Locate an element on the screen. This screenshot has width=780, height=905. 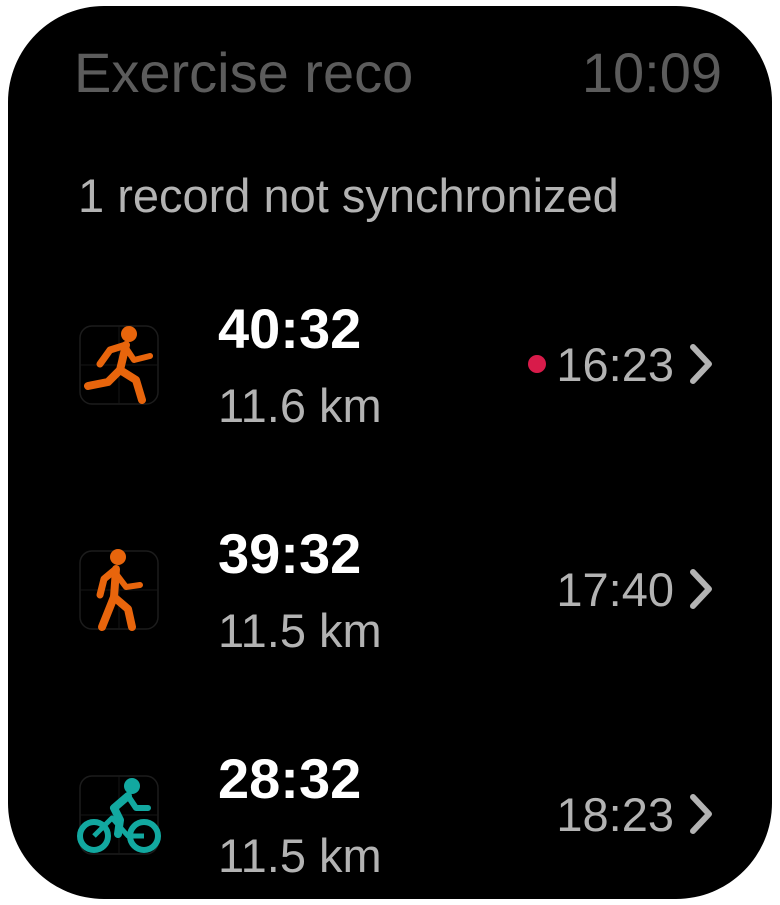
cycling-icon is located at coordinates (119, 815).